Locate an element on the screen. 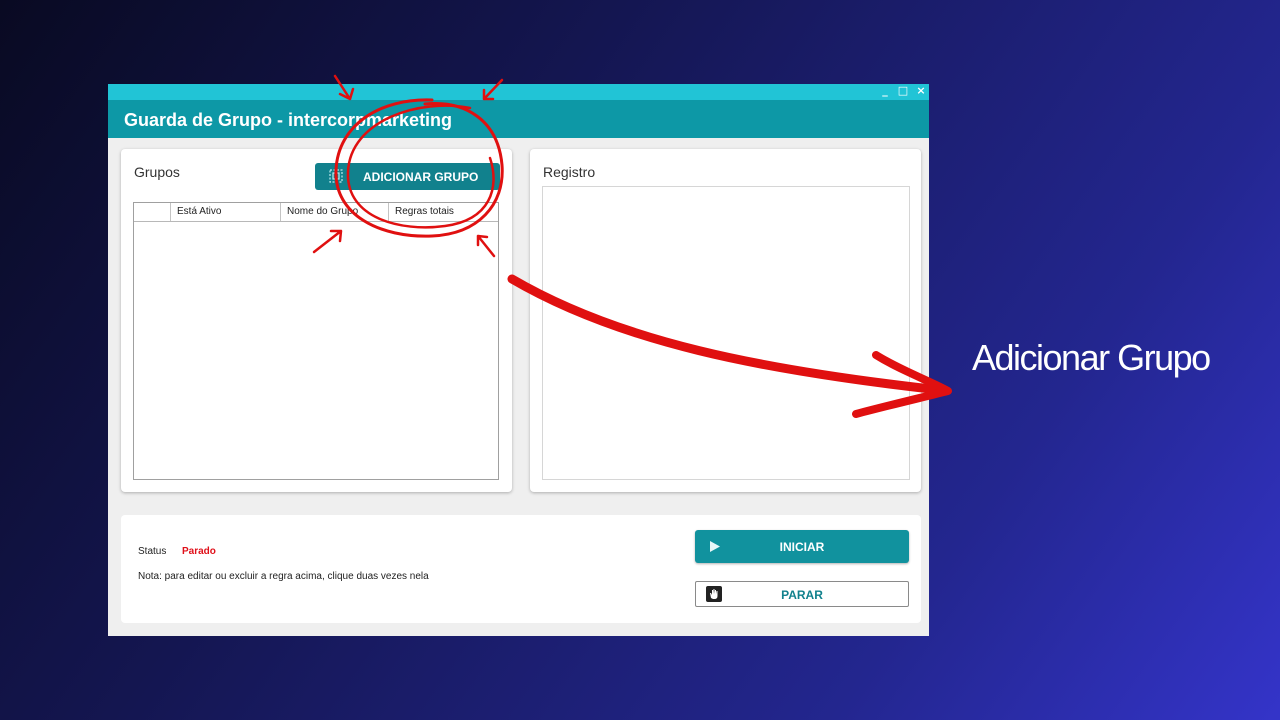  column-header-select is located at coordinates (152, 212).